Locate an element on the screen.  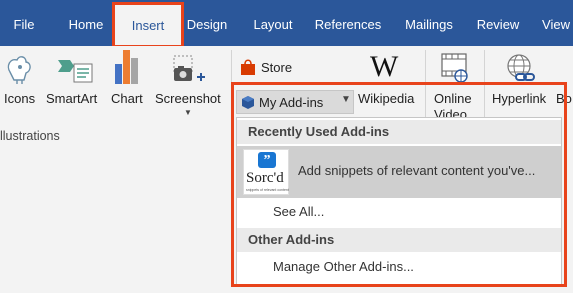
my-addins-label: My Add-ins is located at coordinates (291, 102).